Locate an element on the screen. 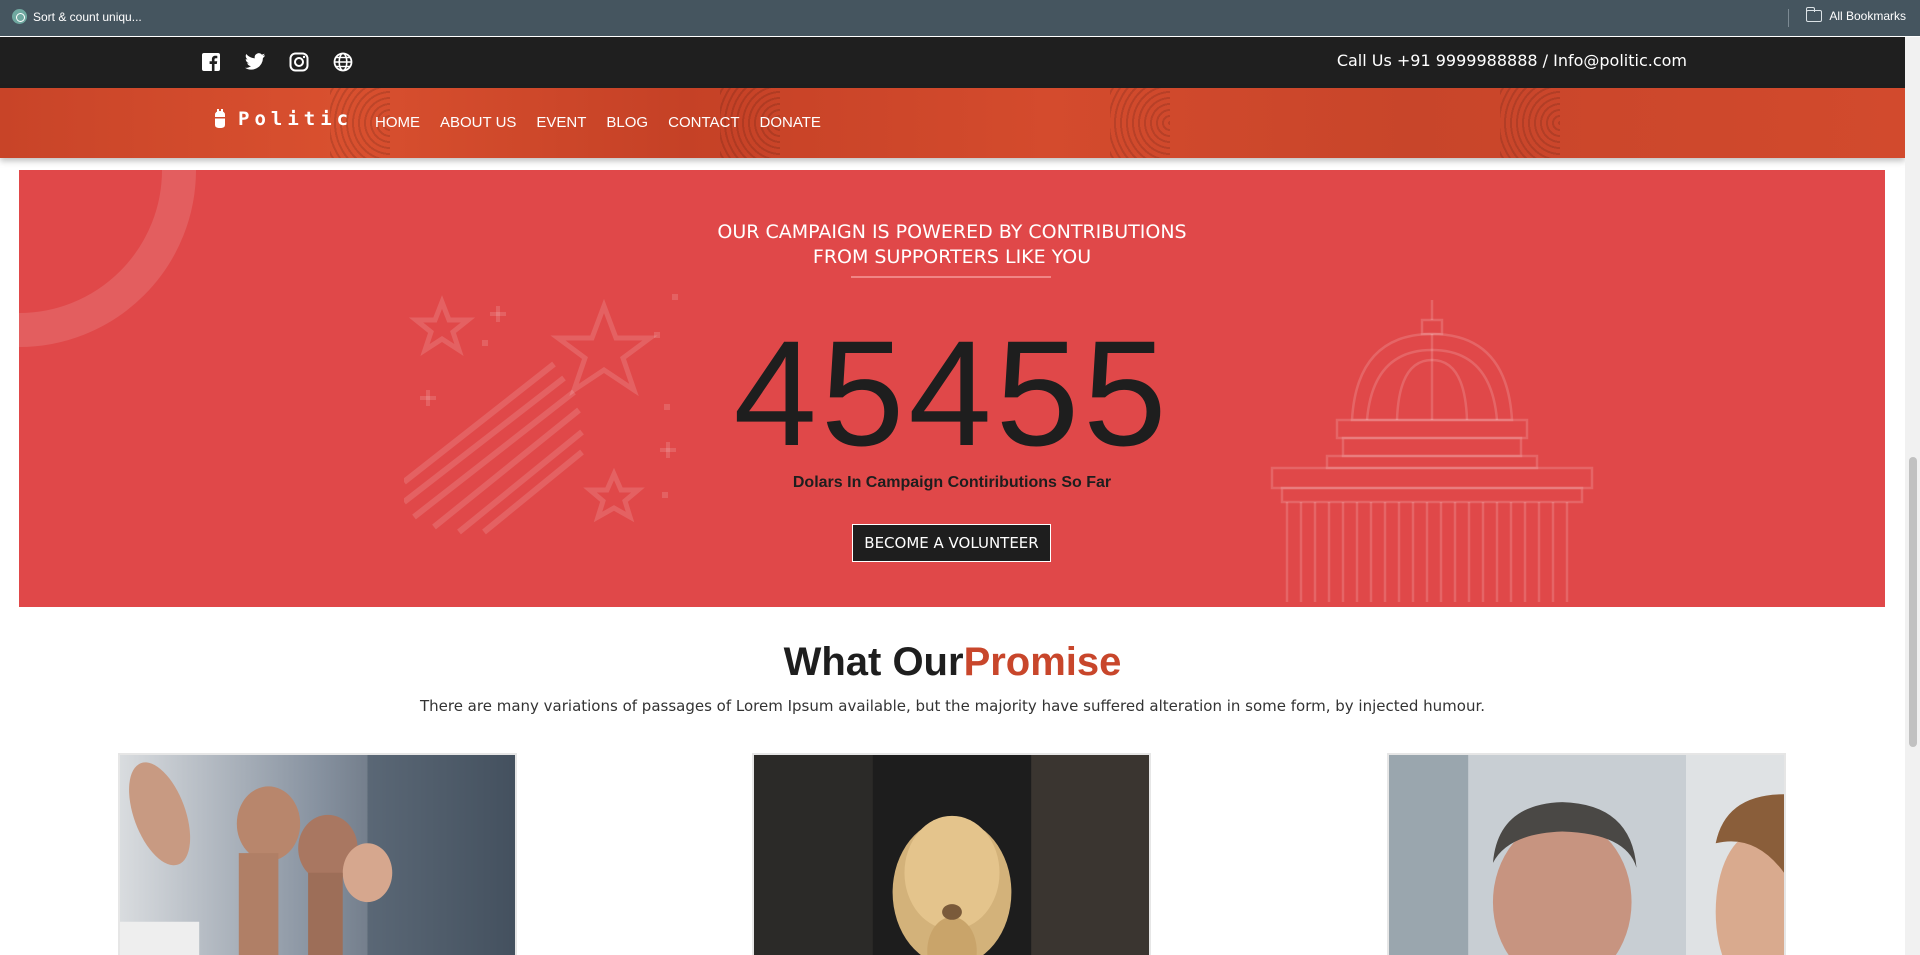 Image resolution: width=1920 pixels, height=955 pixels. scrollbar-thumb is located at coordinates (1913, 602).